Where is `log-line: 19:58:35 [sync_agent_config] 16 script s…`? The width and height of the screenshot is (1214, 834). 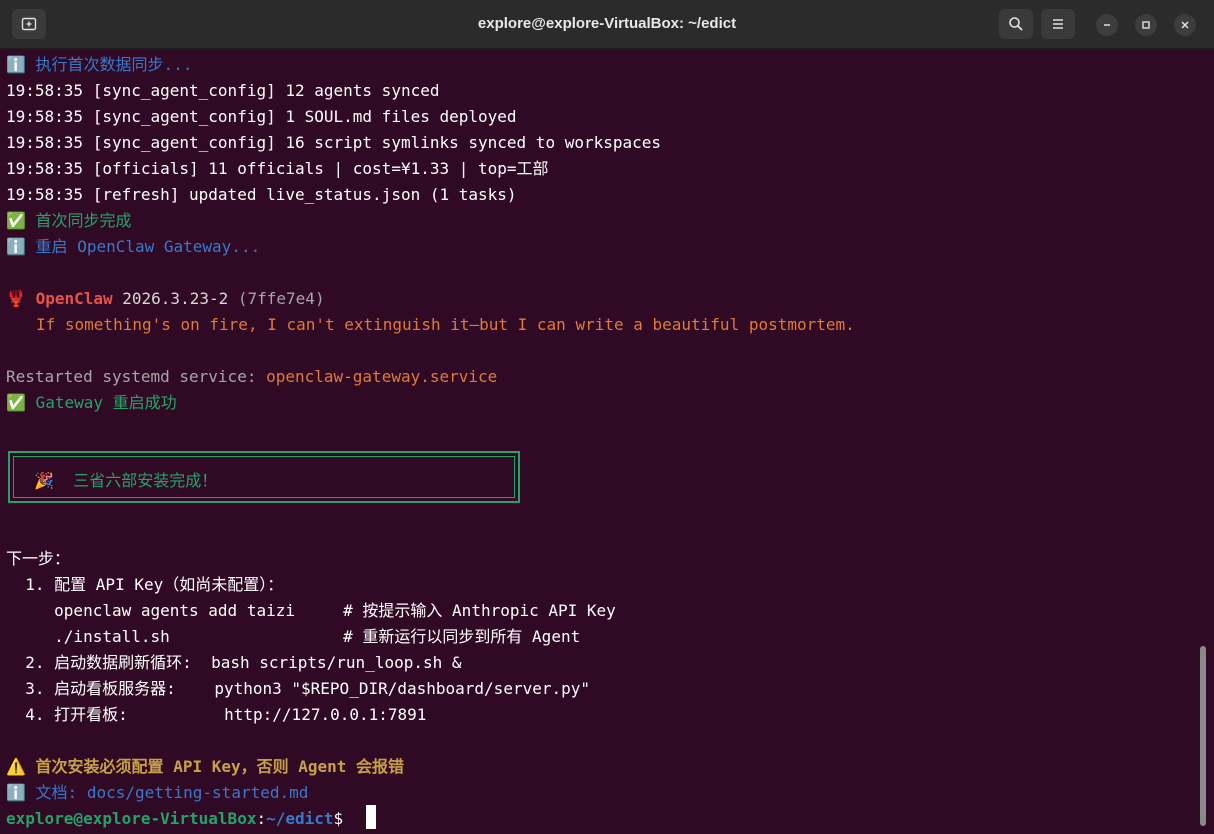 log-line: 19:58:35 [sync_agent_config] 16 script s… is located at coordinates (334, 142).